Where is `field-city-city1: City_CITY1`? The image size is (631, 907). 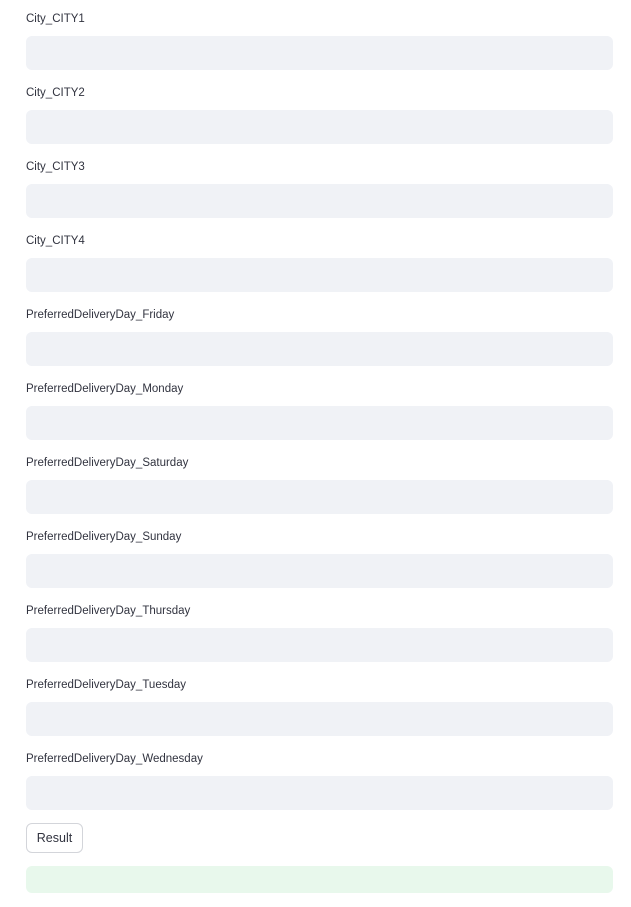 field-city-city1: City_CITY1 is located at coordinates (319, 37).